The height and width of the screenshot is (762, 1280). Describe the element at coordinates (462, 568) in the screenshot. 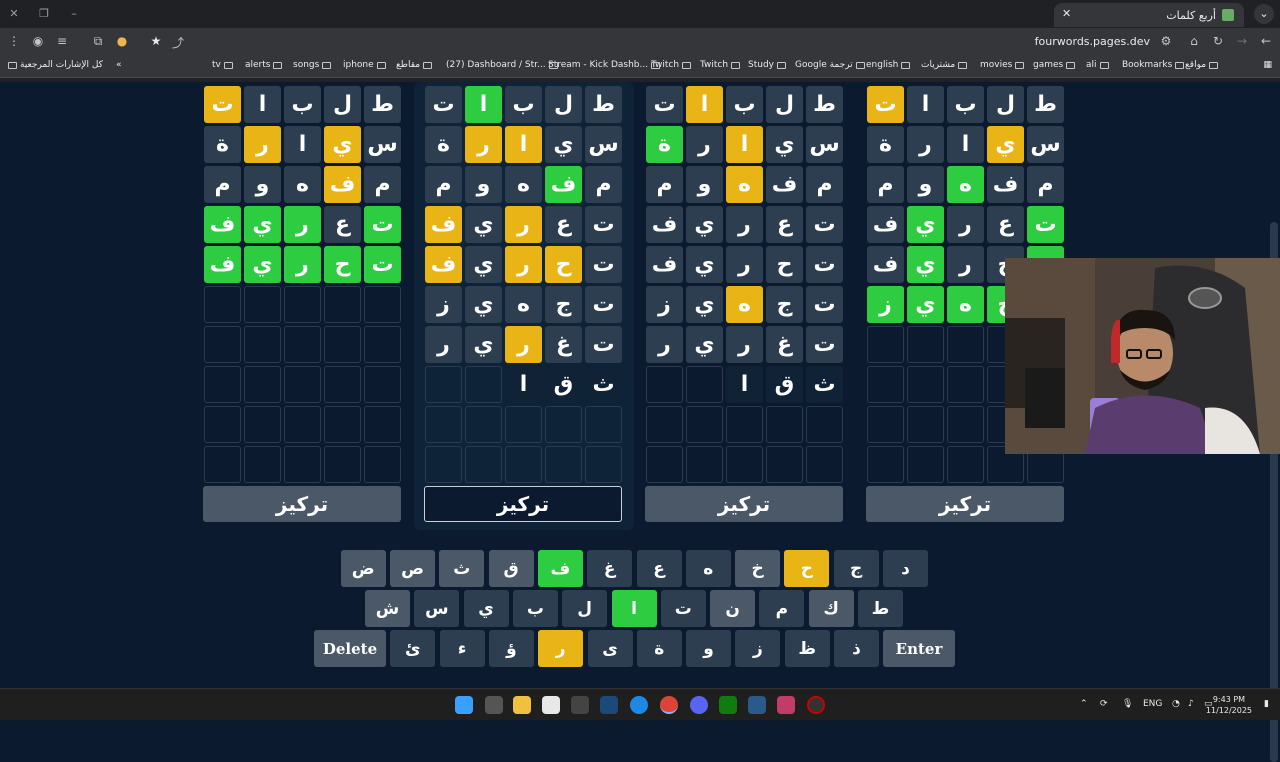

I see `key: ث` at that location.